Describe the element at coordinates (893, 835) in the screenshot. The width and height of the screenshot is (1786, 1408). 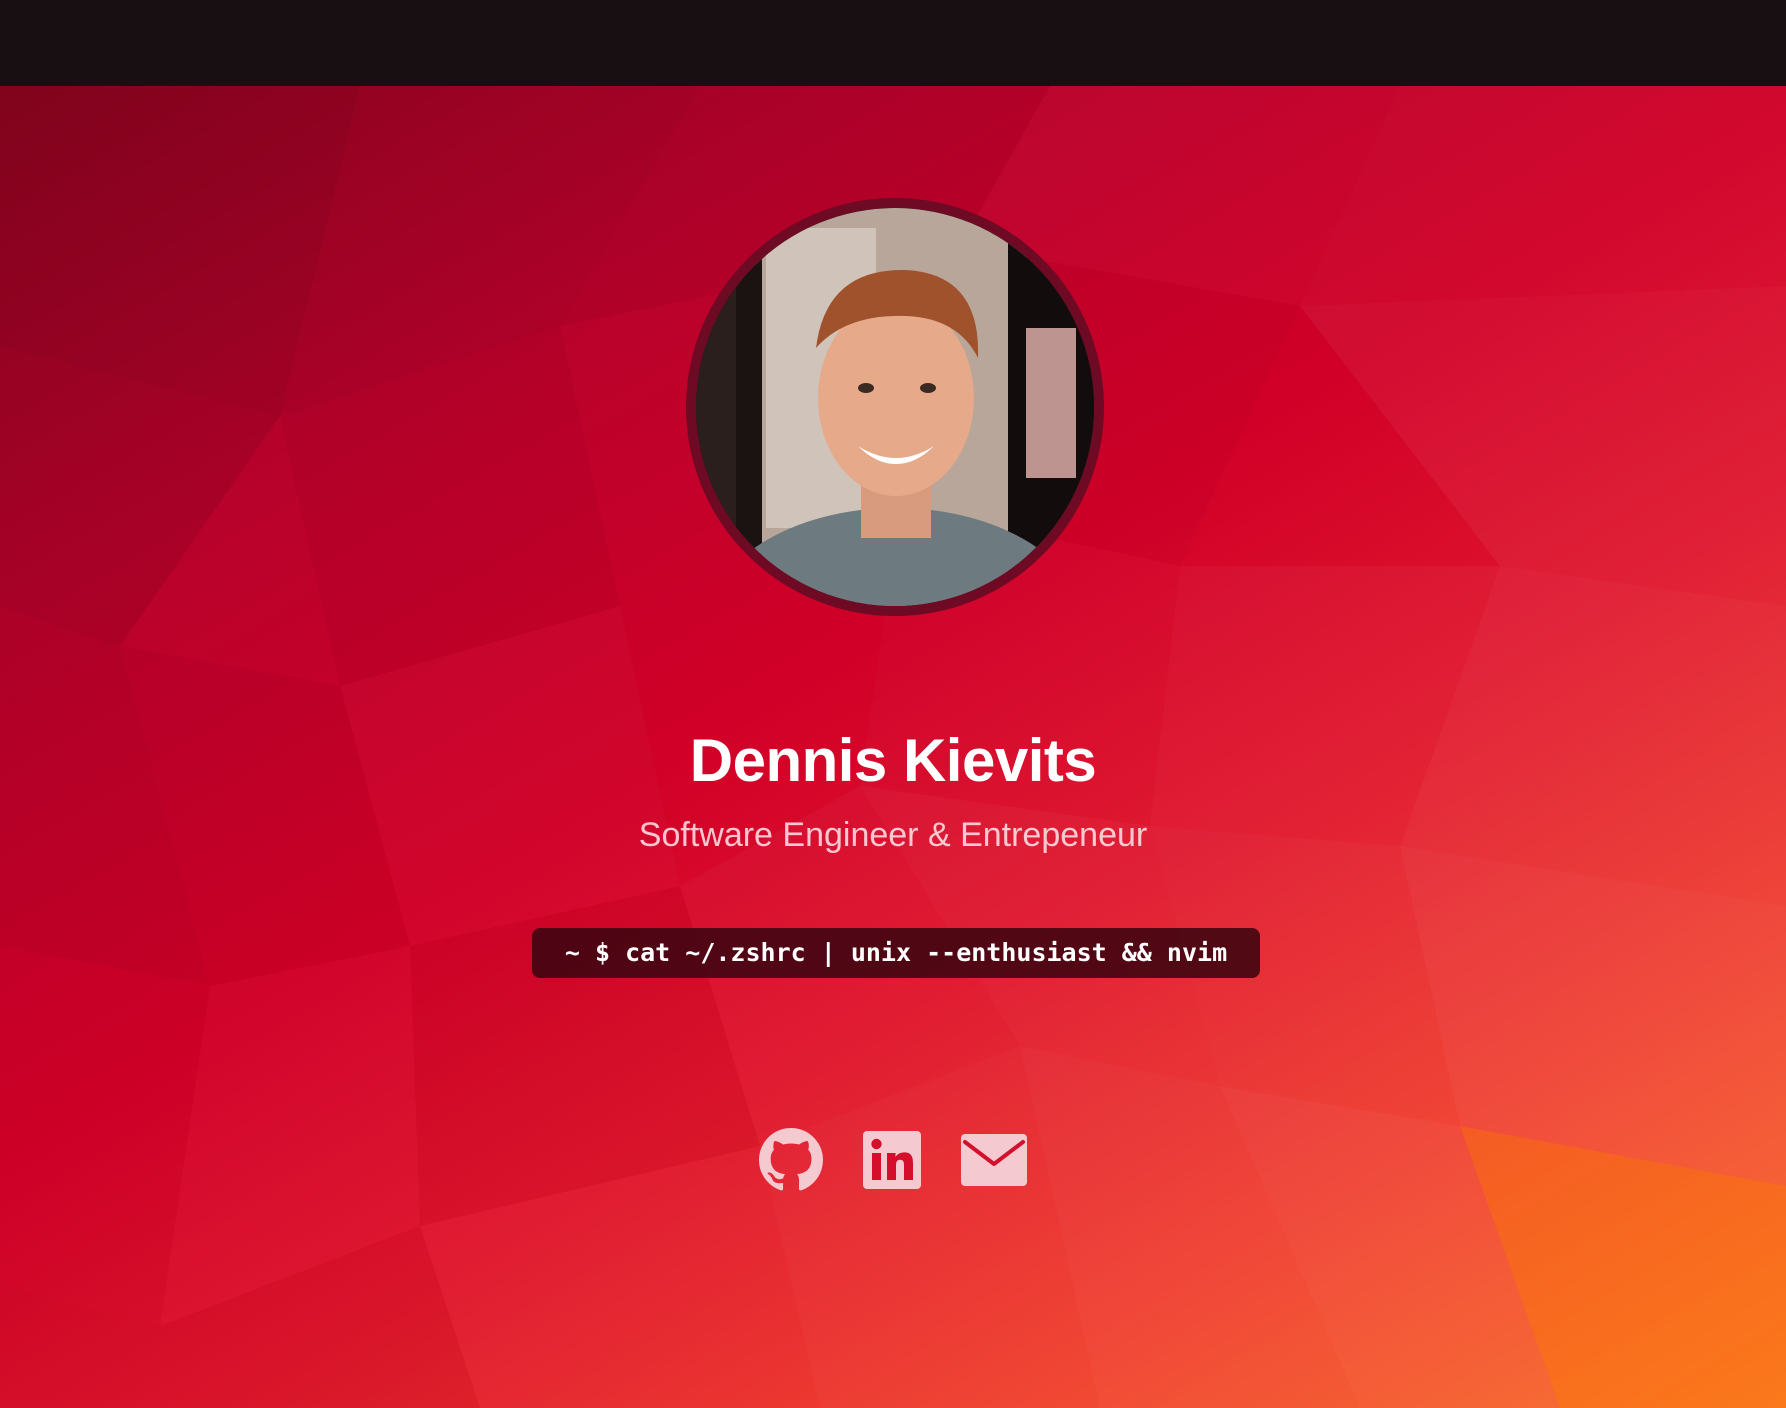
I see `profile-tagline: Software Engineer & Entrepeneur` at that location.